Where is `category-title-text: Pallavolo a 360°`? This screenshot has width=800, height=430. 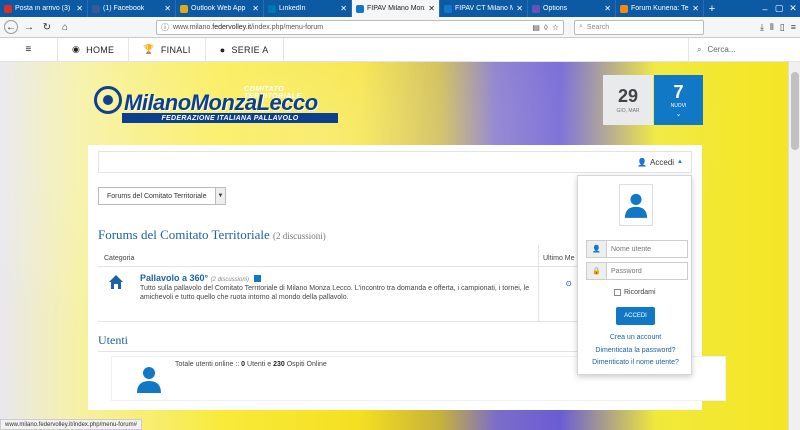
category-title-text: Pallavolo a 360° is located at coordinates (174, 278).